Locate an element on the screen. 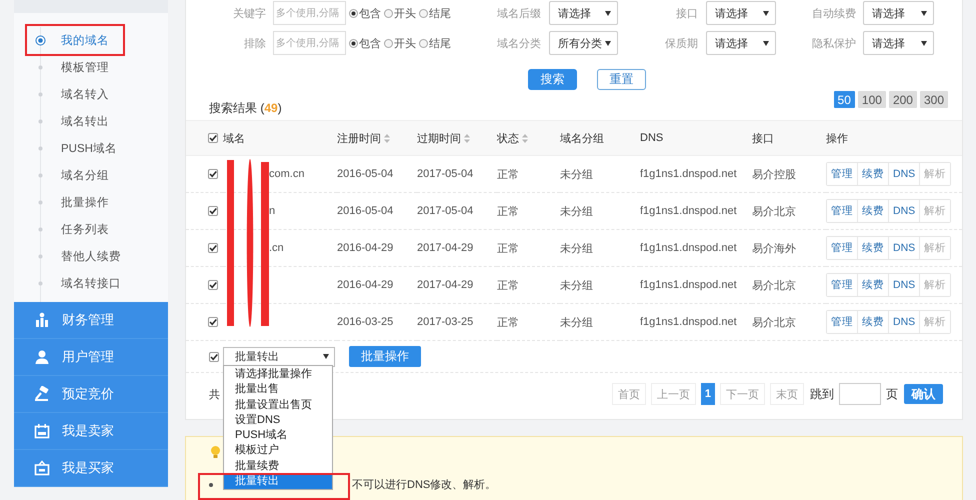 This screenshot has width=976, height=500. jump-label: 跳到 is located at coordinates (822, 394).